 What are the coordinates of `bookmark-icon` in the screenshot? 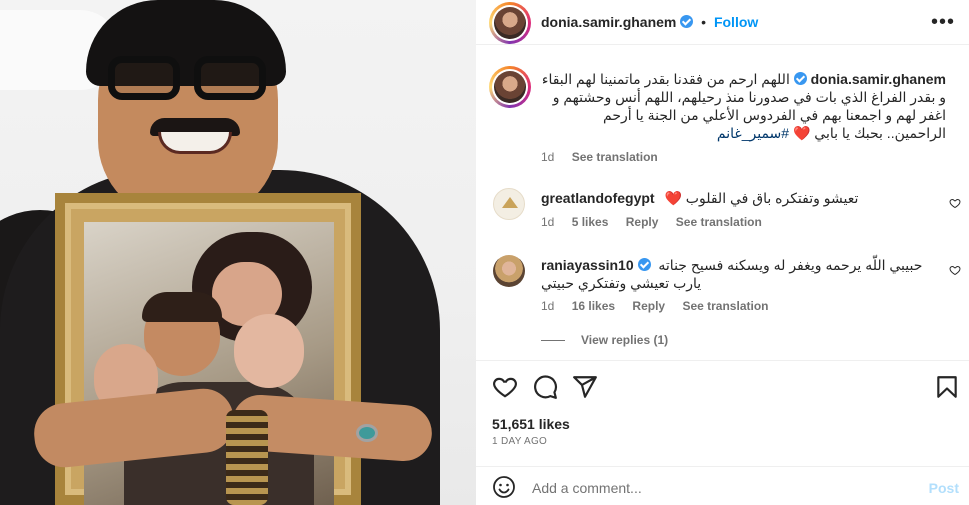 It's located at (947, 387).